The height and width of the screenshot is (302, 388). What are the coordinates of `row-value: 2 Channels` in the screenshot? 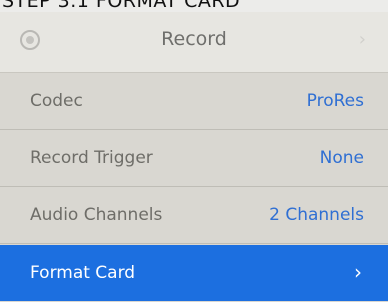 It's located at (316, 215).